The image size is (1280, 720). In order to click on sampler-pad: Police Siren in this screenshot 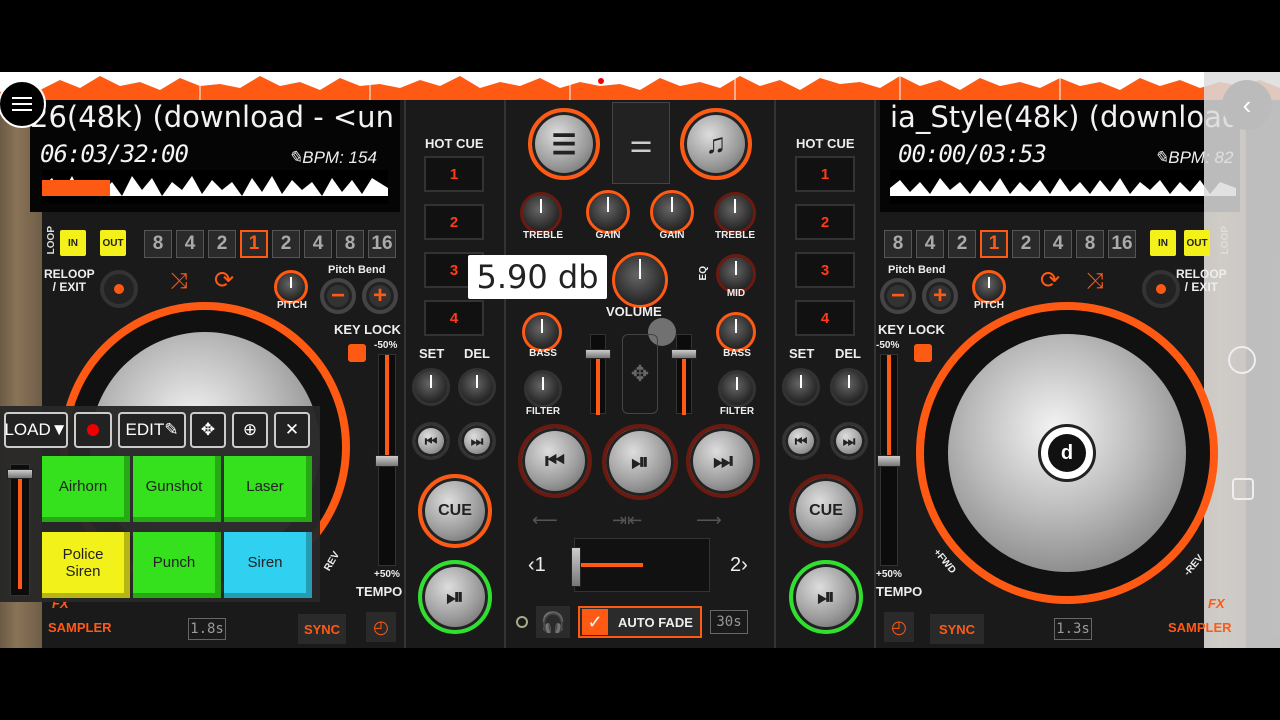, I will do `click(86, 565)`.